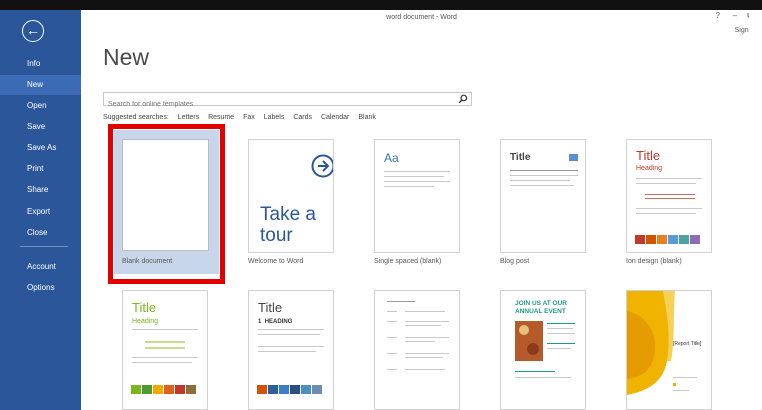 The image size is (762, 410). Describe the element at coordinates (381, 5) in the screenshot. I see `top-border` at that location.